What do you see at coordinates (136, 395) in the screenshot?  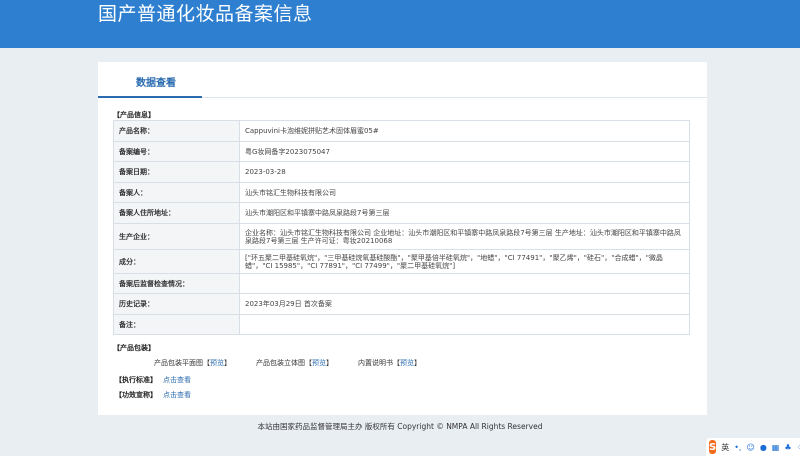 I see `efficacy-label: 【功效宣称】` at bounding box center [136, 395].